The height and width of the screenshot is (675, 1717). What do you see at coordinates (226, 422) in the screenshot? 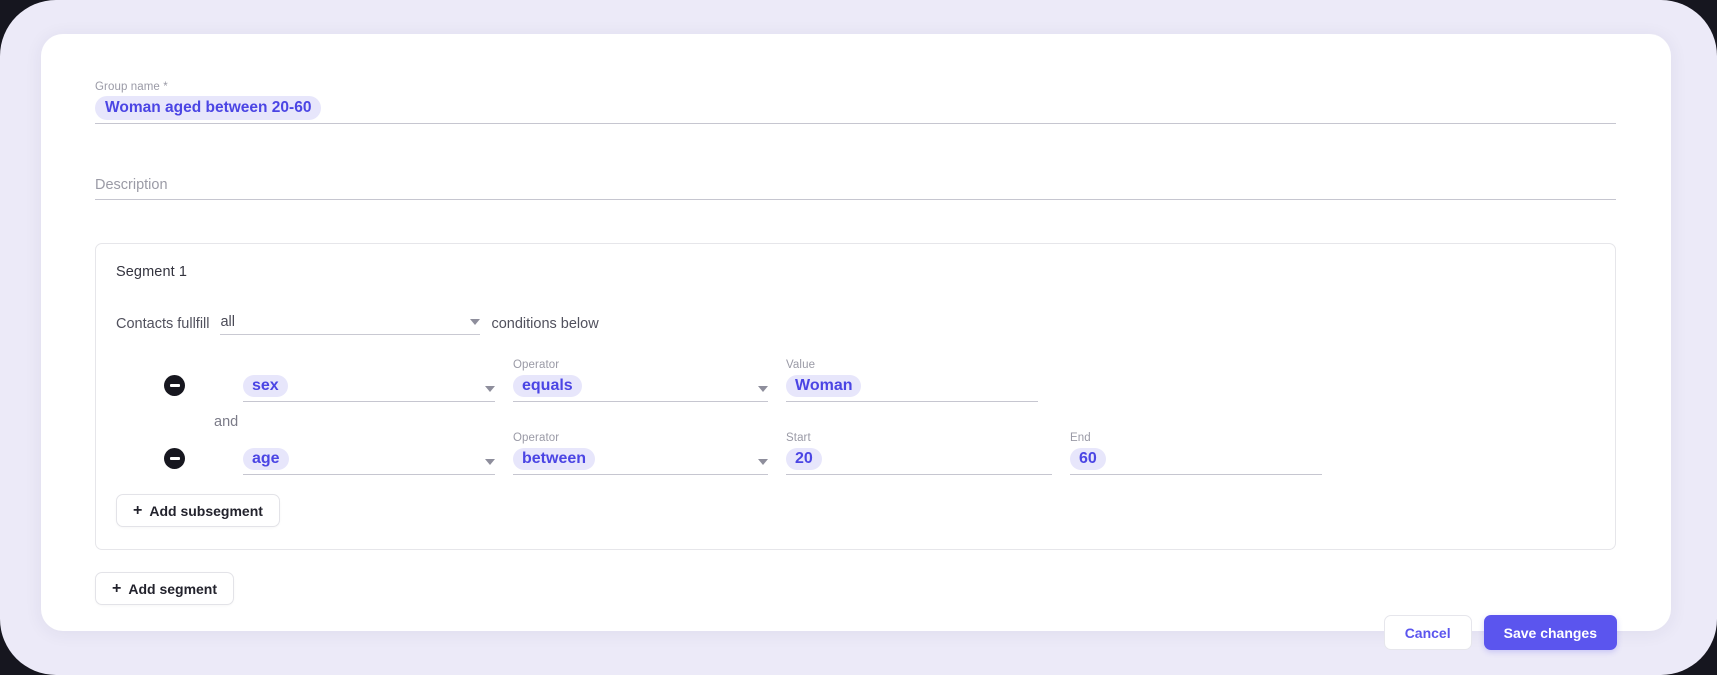
I see `condition-connector-label: and` at bounding box center [226, 422].